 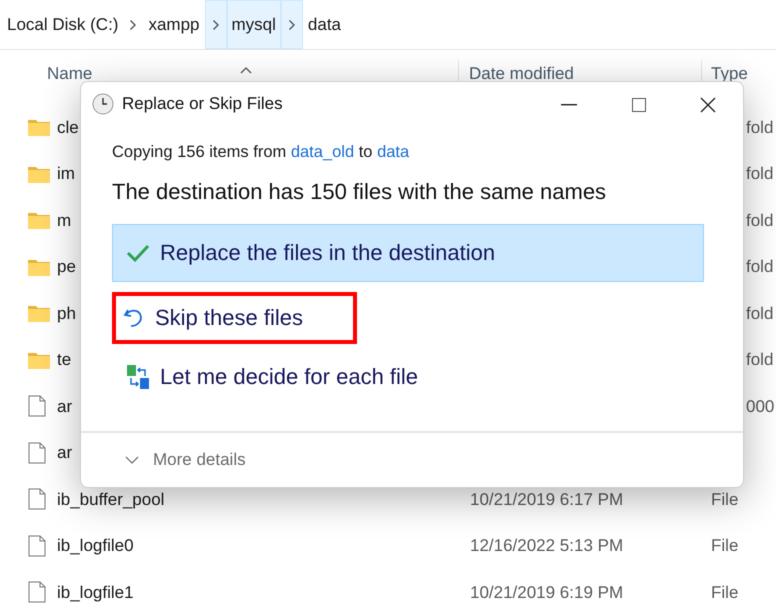 What do you see at coordinates (760, 407) in the screenshot?
I see `file-type: 000` at bounding box center [760, 407].